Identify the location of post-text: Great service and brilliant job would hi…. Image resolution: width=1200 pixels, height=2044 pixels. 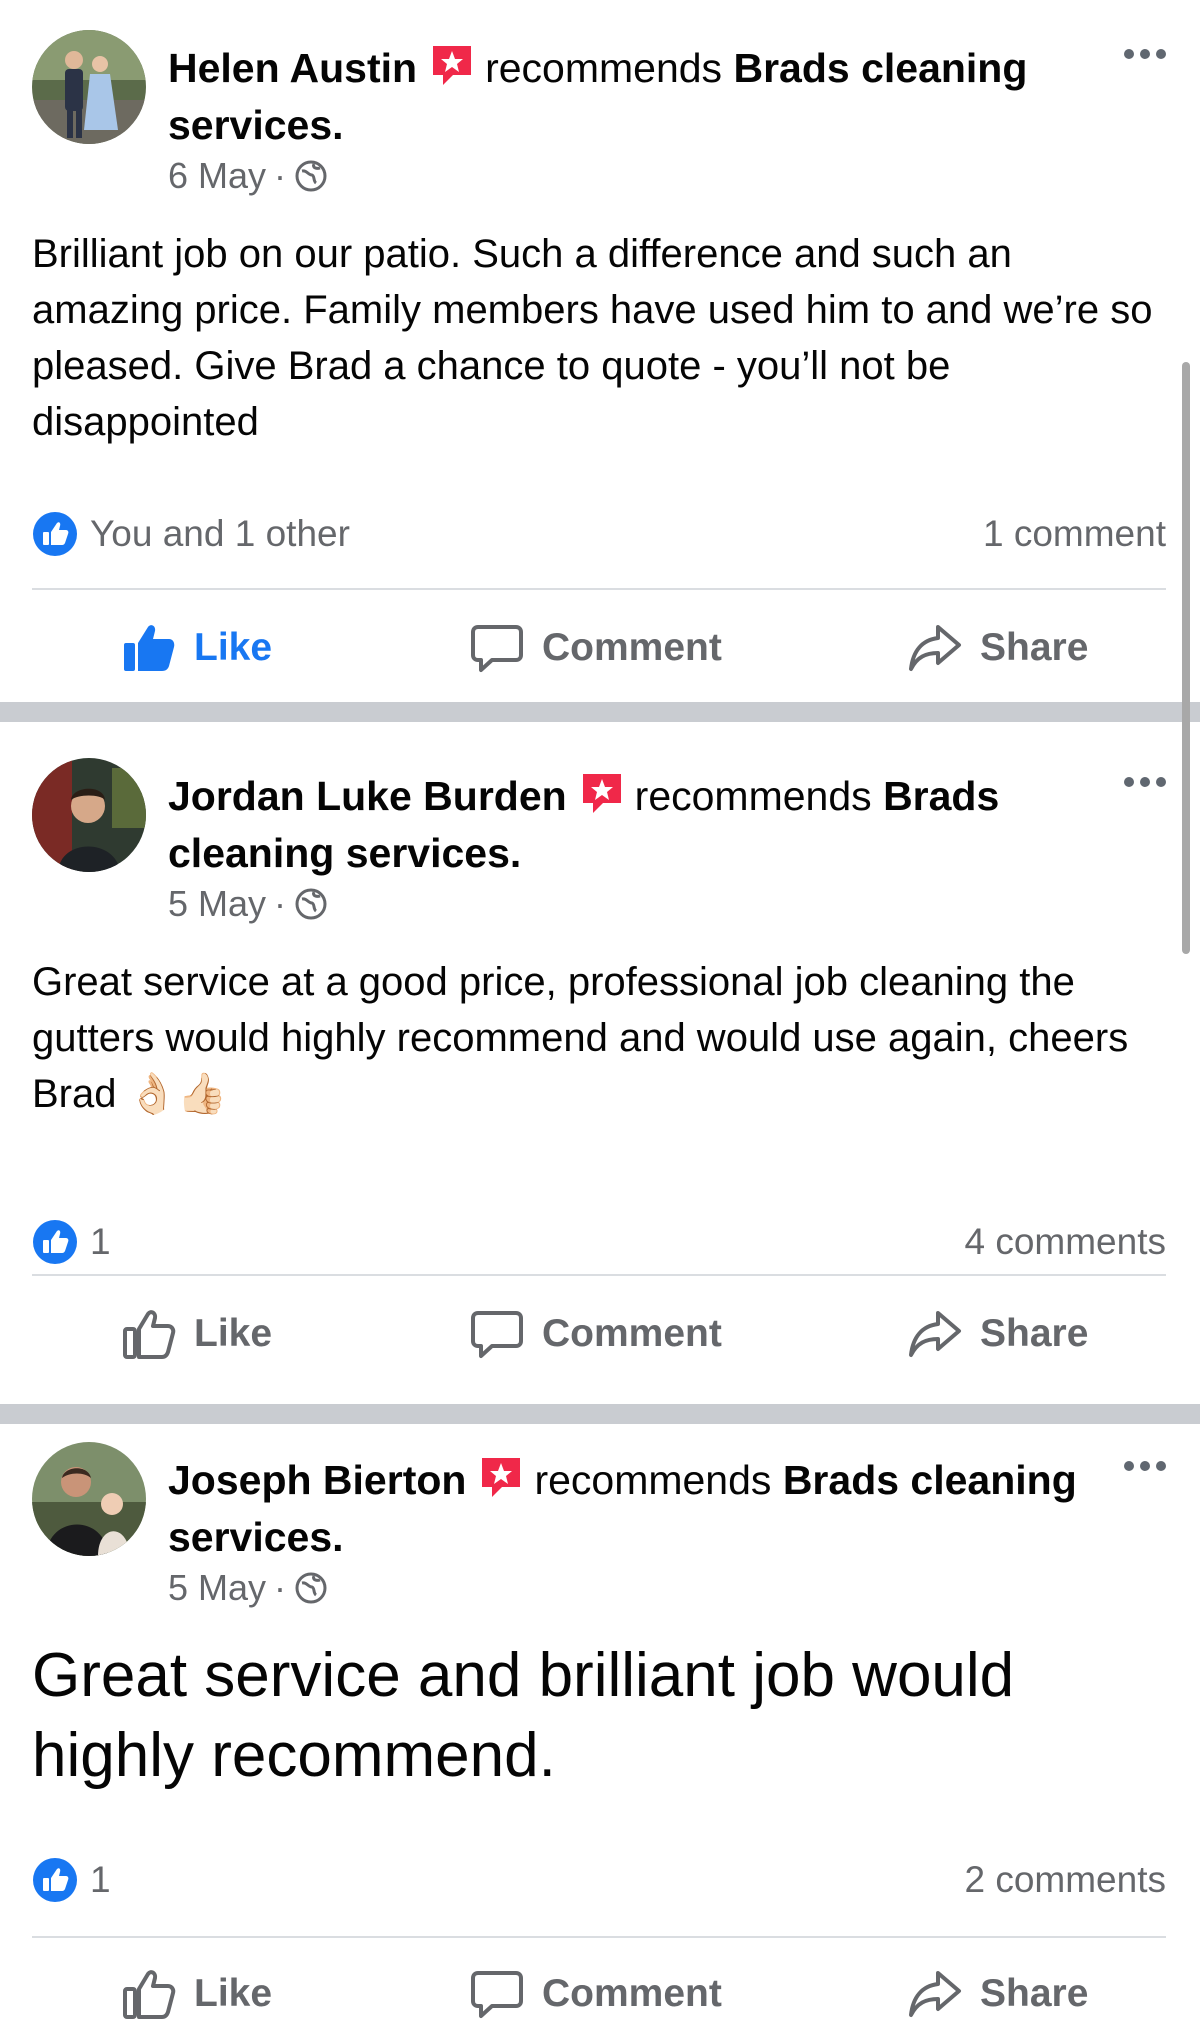
(523, 1715).